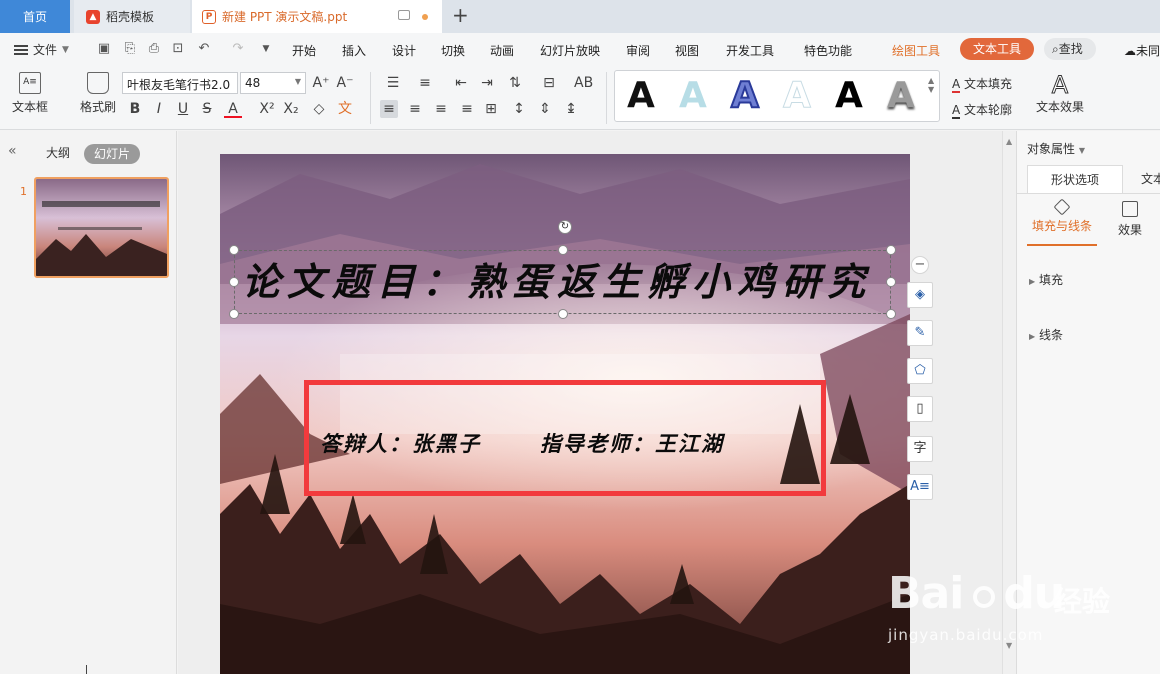 Image resolution: width=1160 pixels, height=674 pixels. What do you see at coordinates (425, 83) in the screenshot?
I see `numbering-icon: ≡` at bounding box center [425, 83].